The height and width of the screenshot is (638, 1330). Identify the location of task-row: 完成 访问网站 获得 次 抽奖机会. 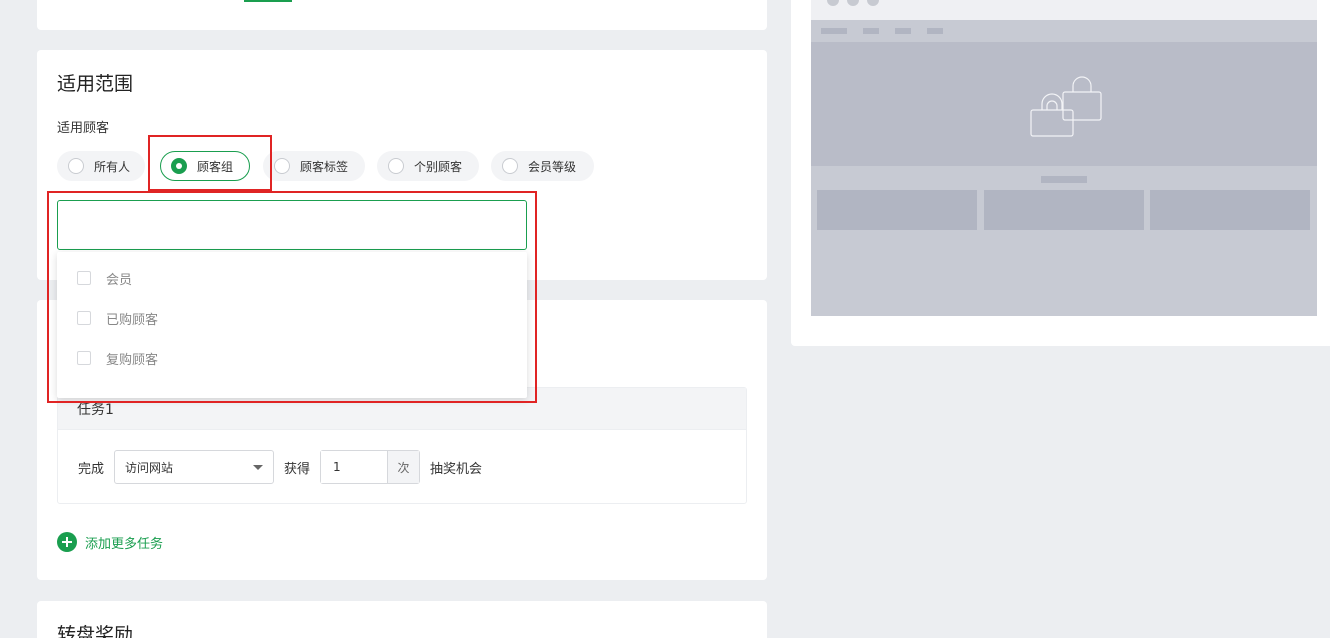
(280, 467).